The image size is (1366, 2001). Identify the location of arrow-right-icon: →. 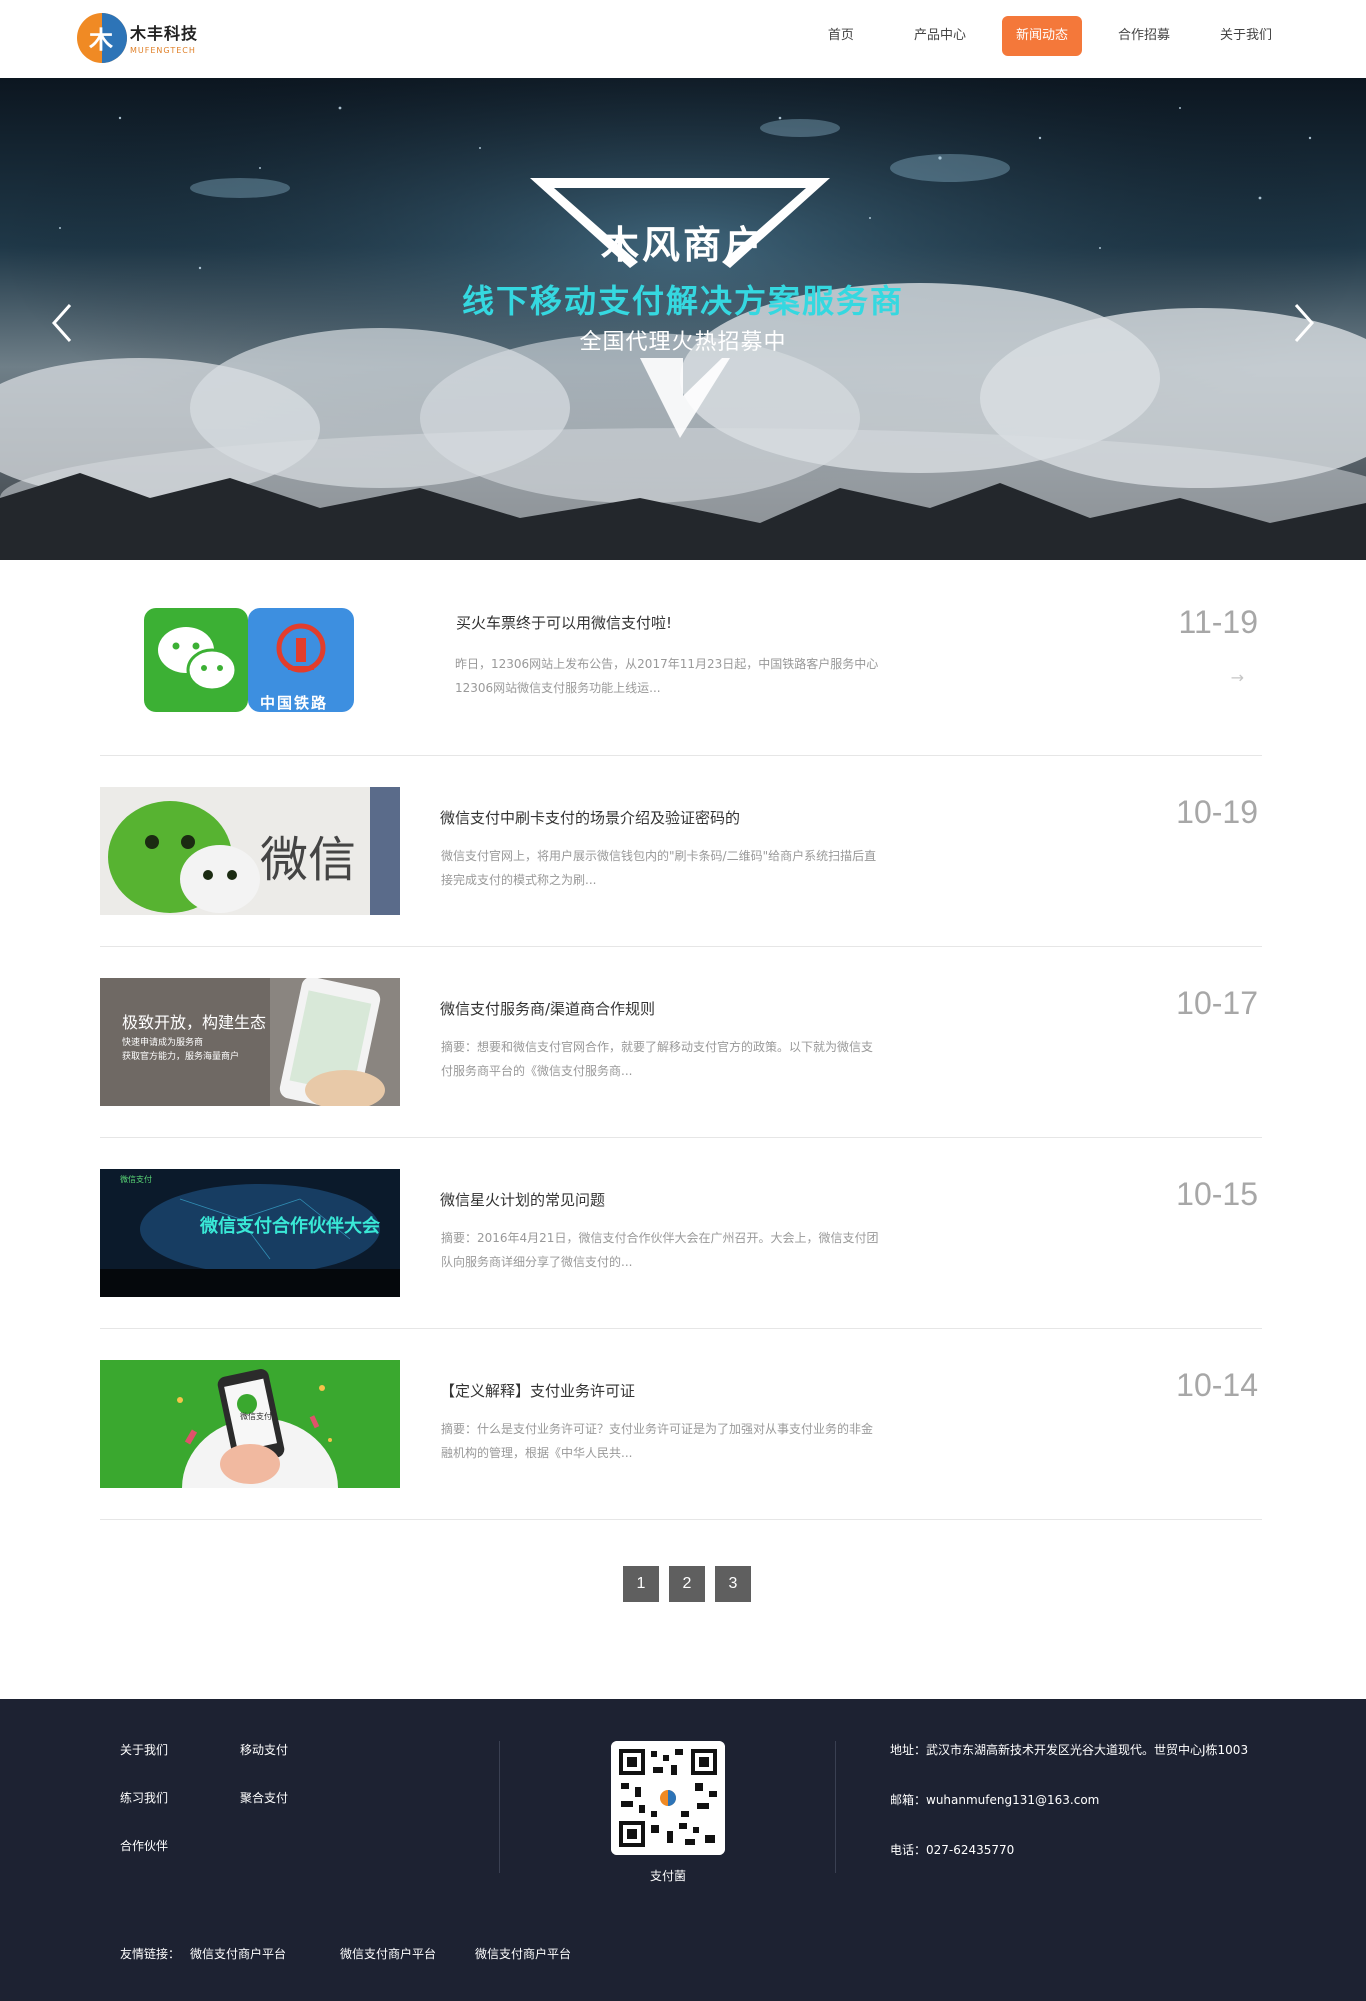
(1237, 677).